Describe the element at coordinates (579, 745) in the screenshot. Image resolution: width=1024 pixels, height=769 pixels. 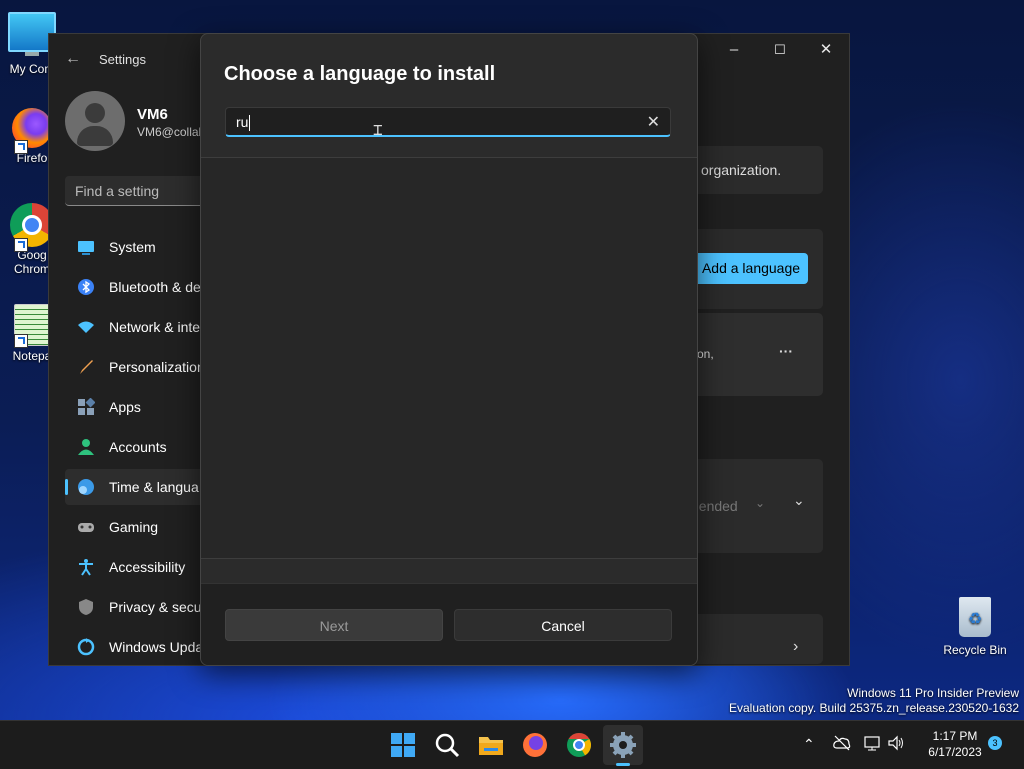
I see `chrome-icon` at that location.